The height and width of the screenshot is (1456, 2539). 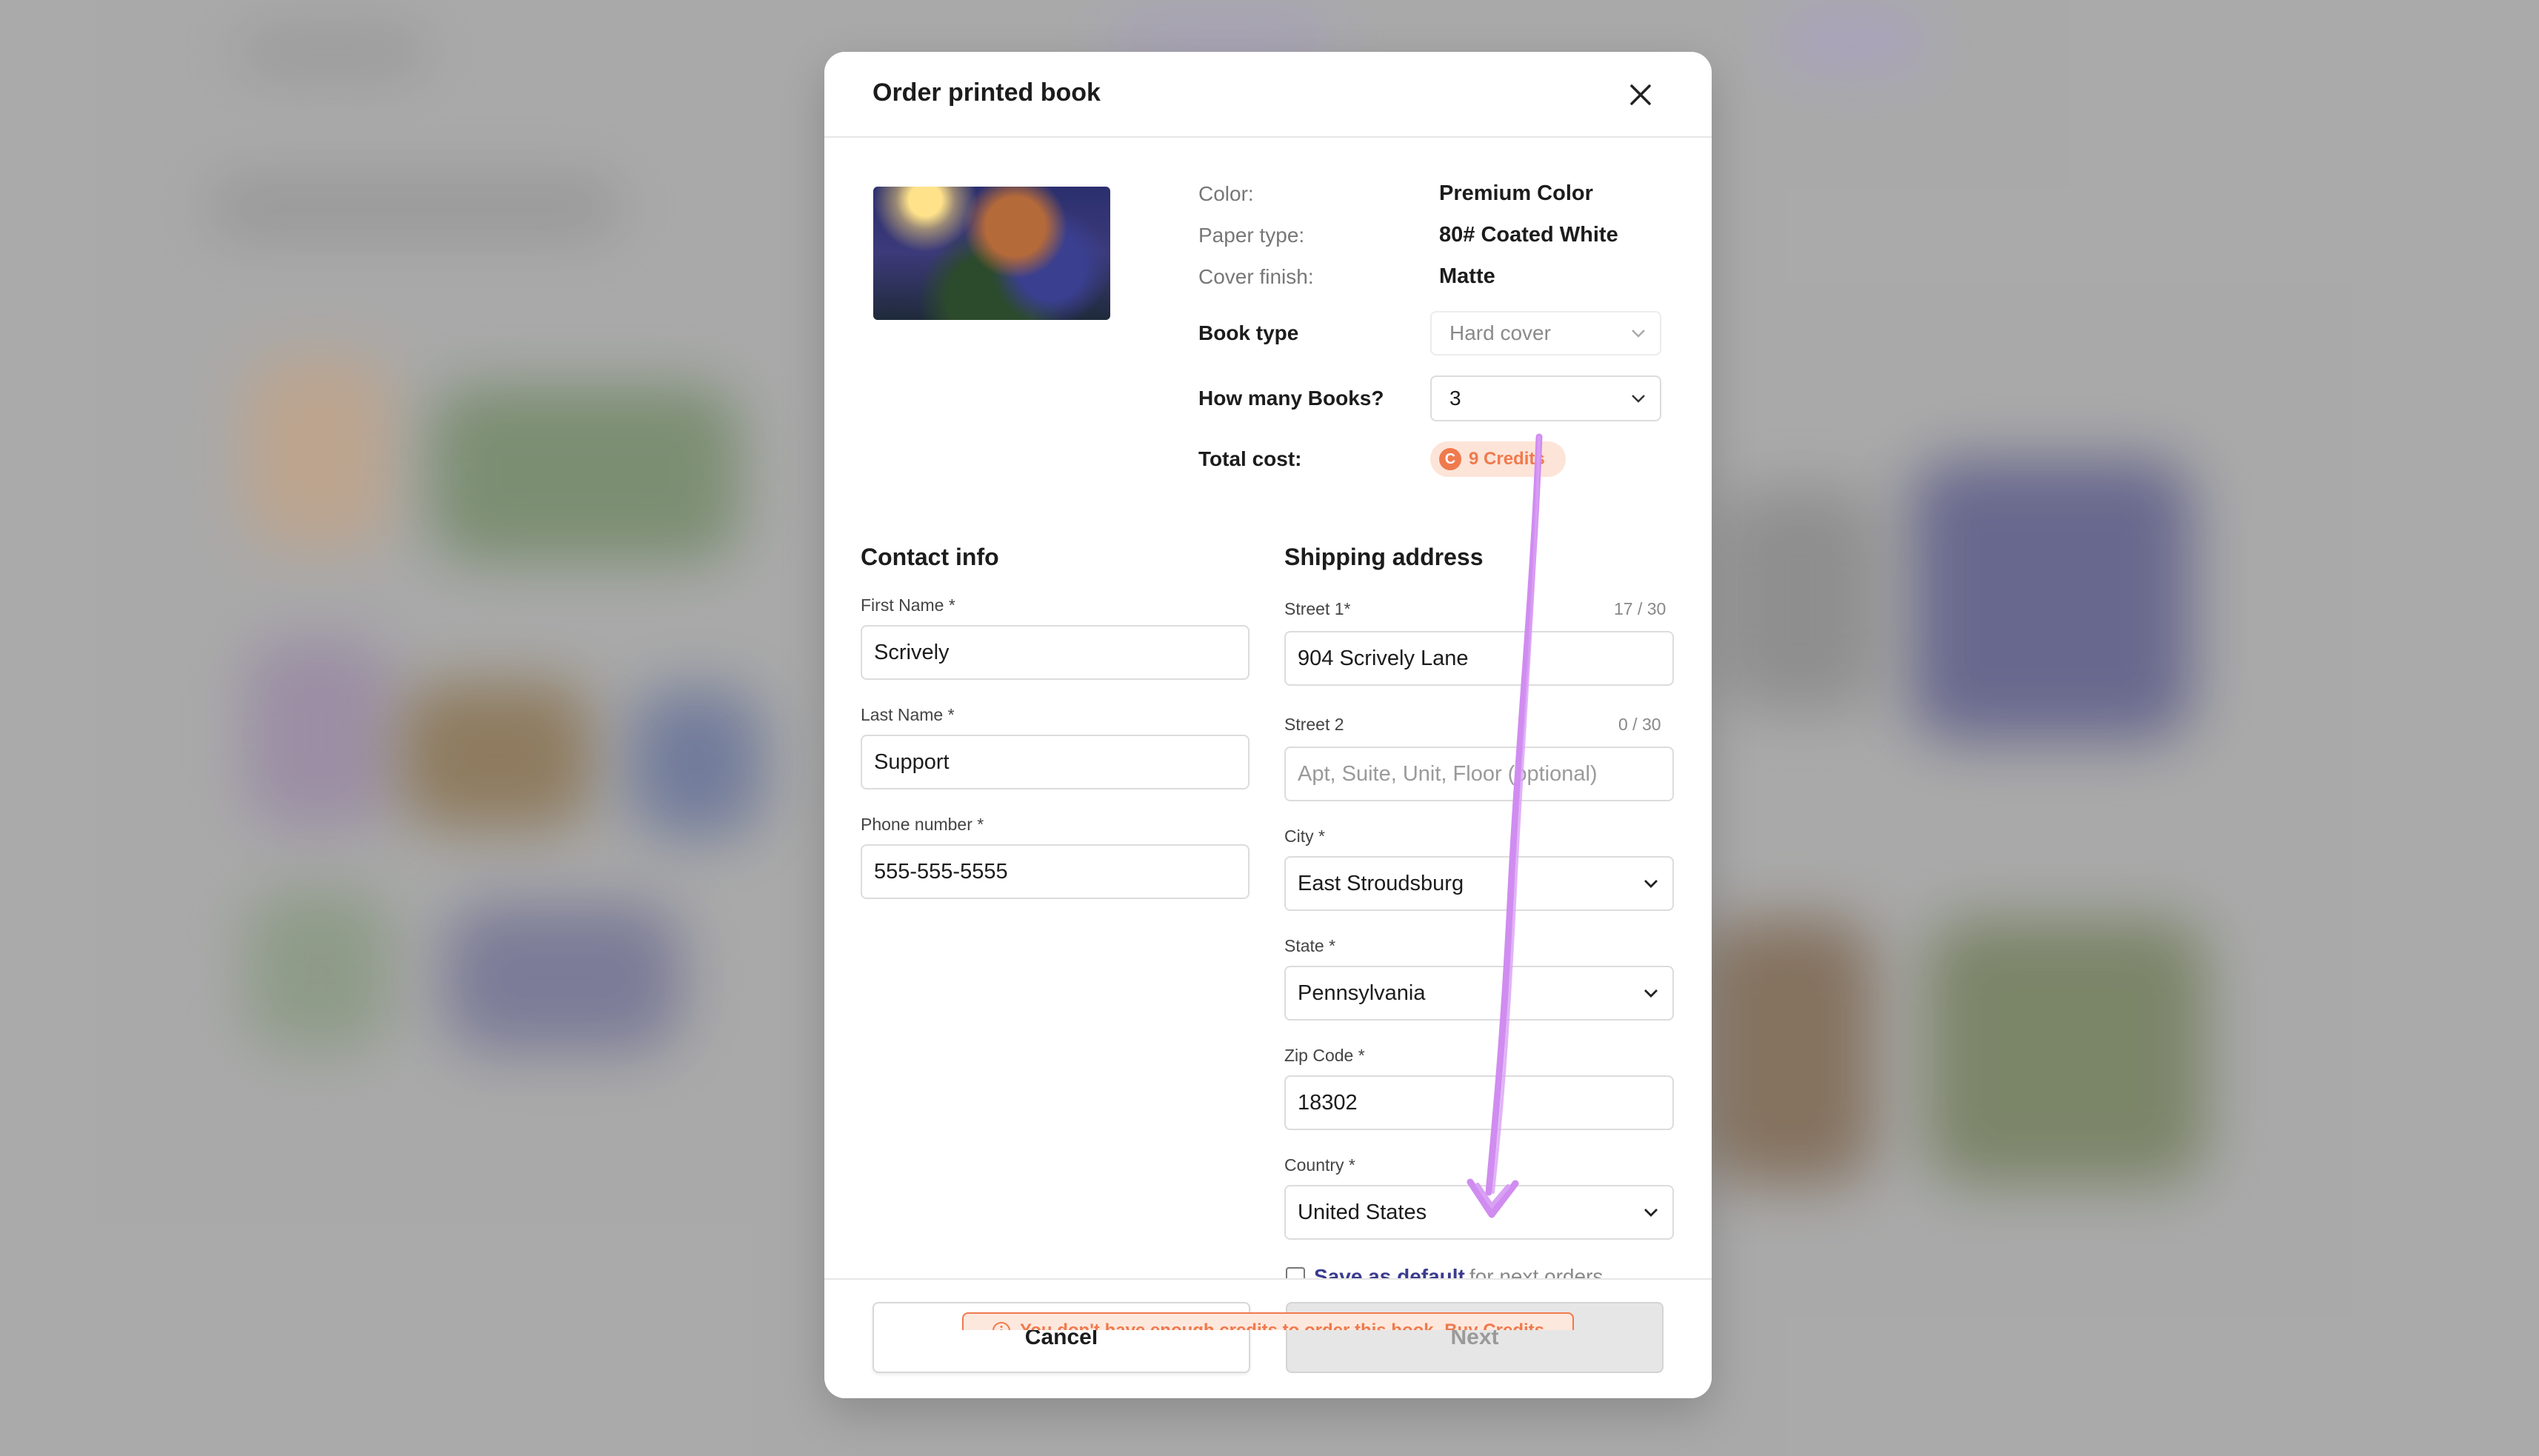 I want to click on paper-type-value: 80# Coated White, so click(x=1528, y=235).